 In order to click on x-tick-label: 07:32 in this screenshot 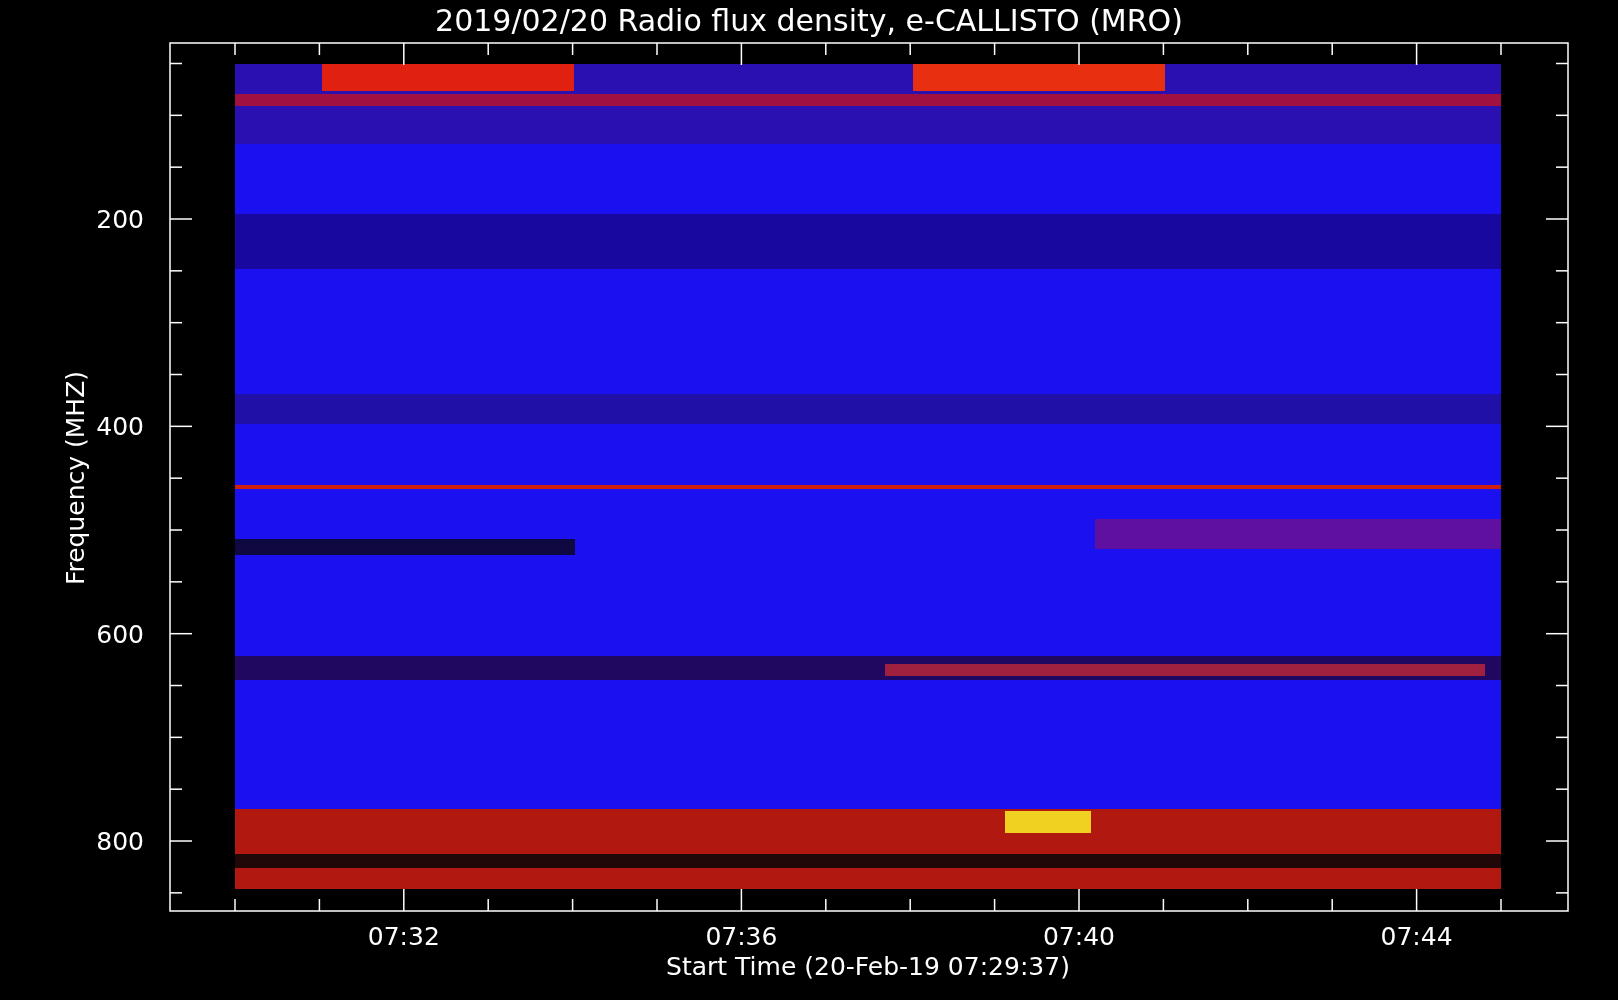, I will do `click(403, 936)`.